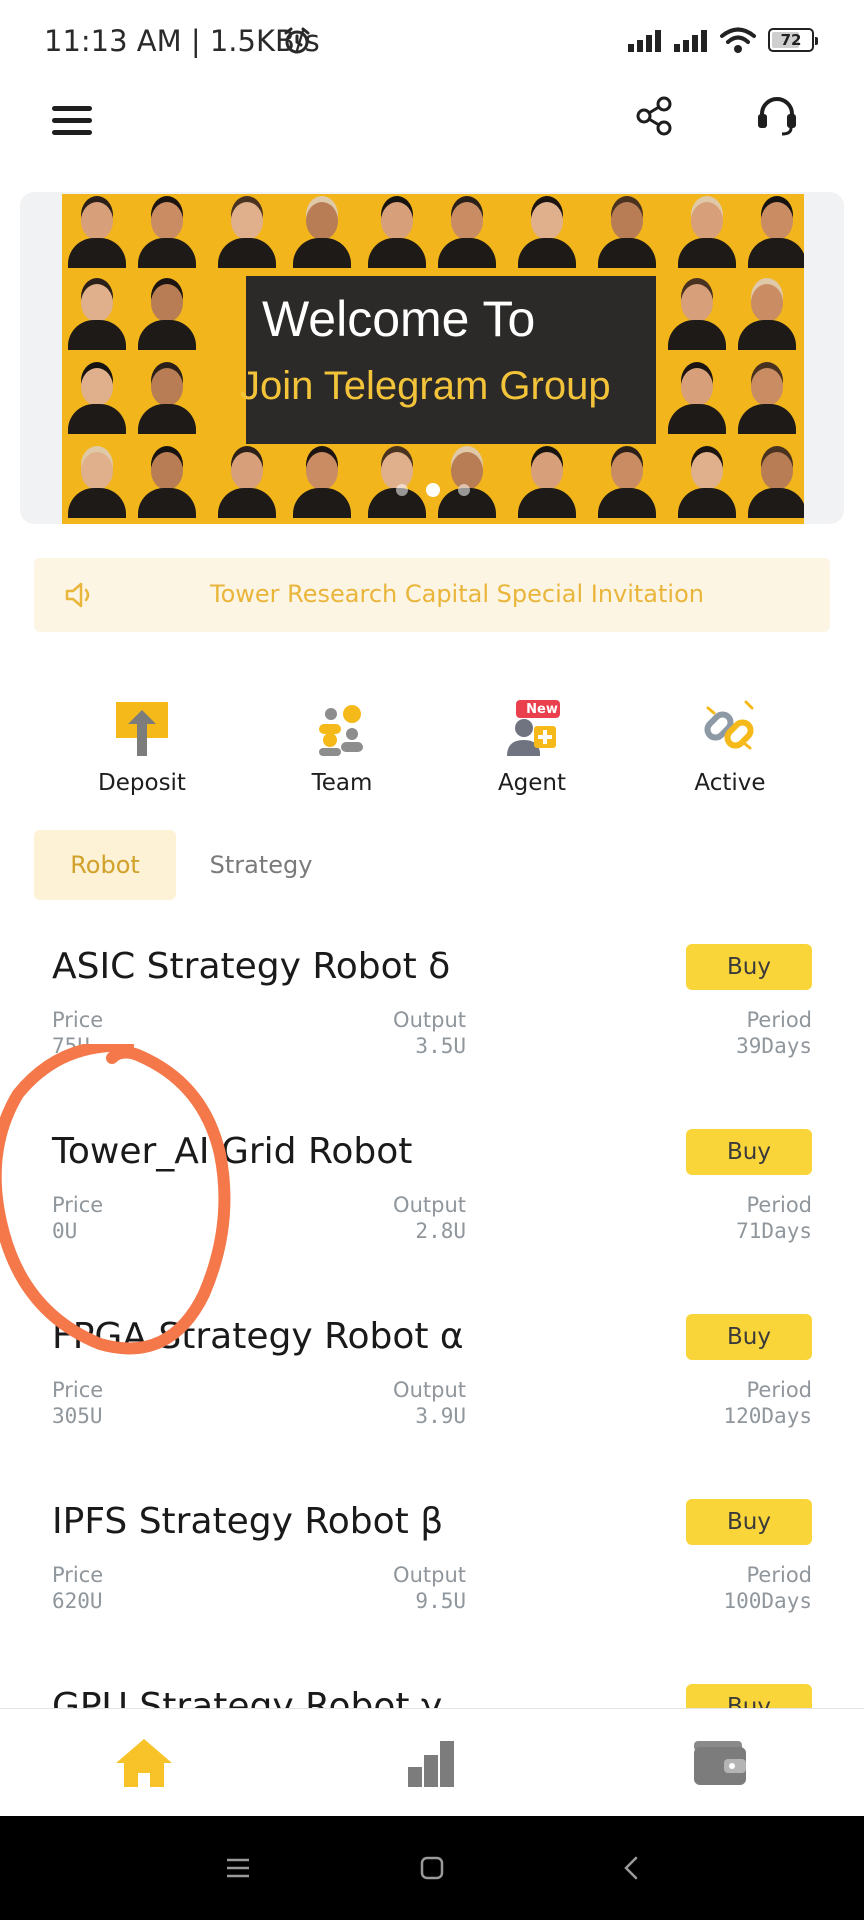 The height and width of the screenshot is (1920, 864). What do you see at coordinates (777, 115) in the screenshot?
I see `headset-icon` at bounding box center [777, 115].